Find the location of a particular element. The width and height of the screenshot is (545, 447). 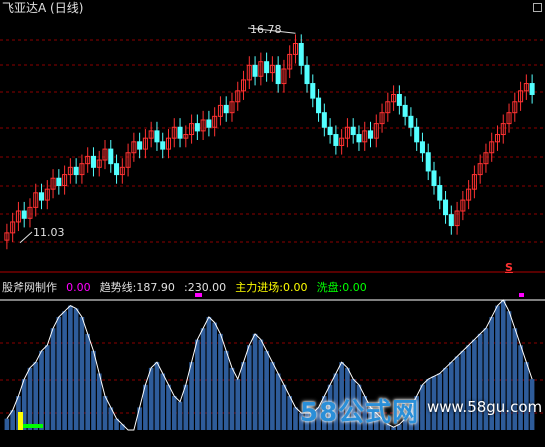

watermark-logo: 58公式网 is located at coordinates (360, 413).